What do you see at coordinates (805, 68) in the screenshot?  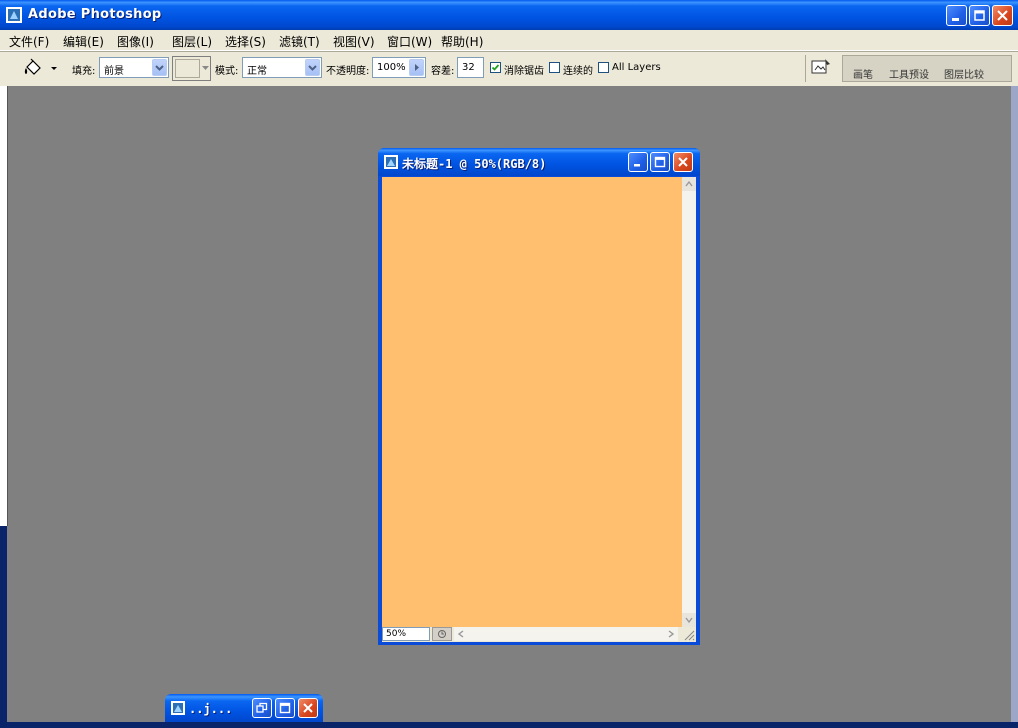 I see `separator` at bounding box center [805, 68].